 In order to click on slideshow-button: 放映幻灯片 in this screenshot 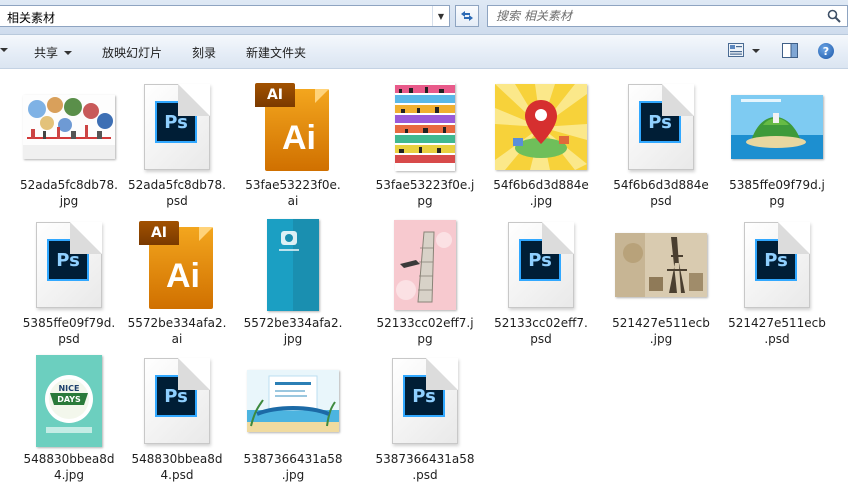, I will do `click(132, 52)`.